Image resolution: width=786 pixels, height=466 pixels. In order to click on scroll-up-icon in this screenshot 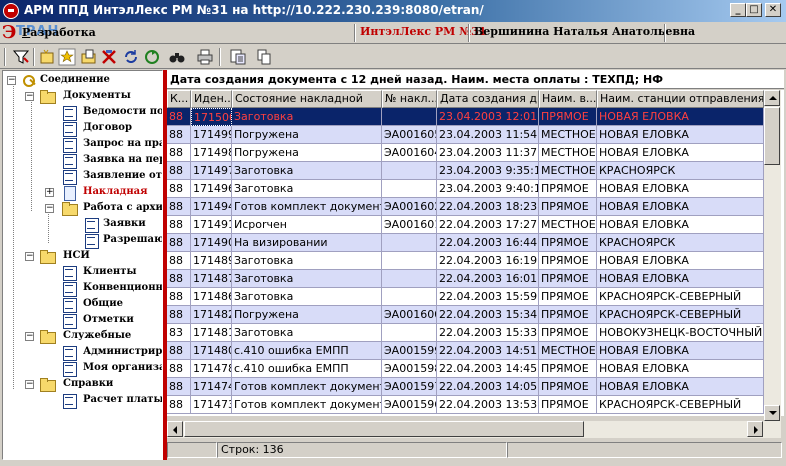, I will do `click(772, 98)`.